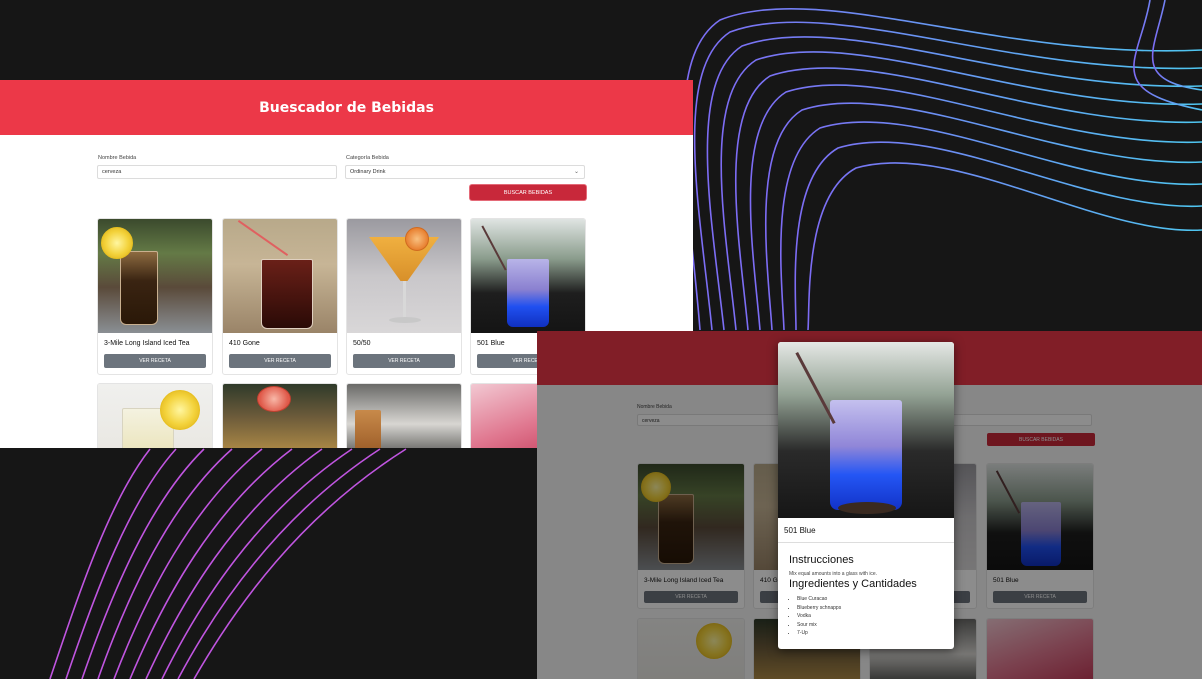 The height and width of the screenshot is (679, 1202). What do you see at coordinates (362, 343) in the screenshot?
I see `drink-name: 50/50` at bounding box center [362, 343].